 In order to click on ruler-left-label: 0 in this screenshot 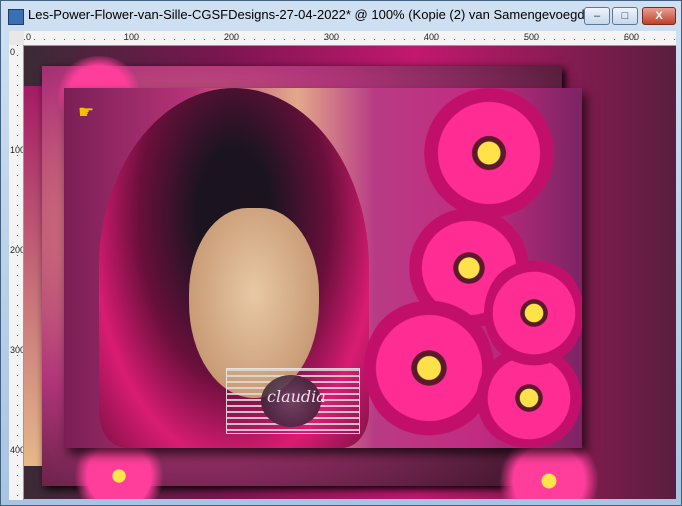, I will do `click(13, 52)`.